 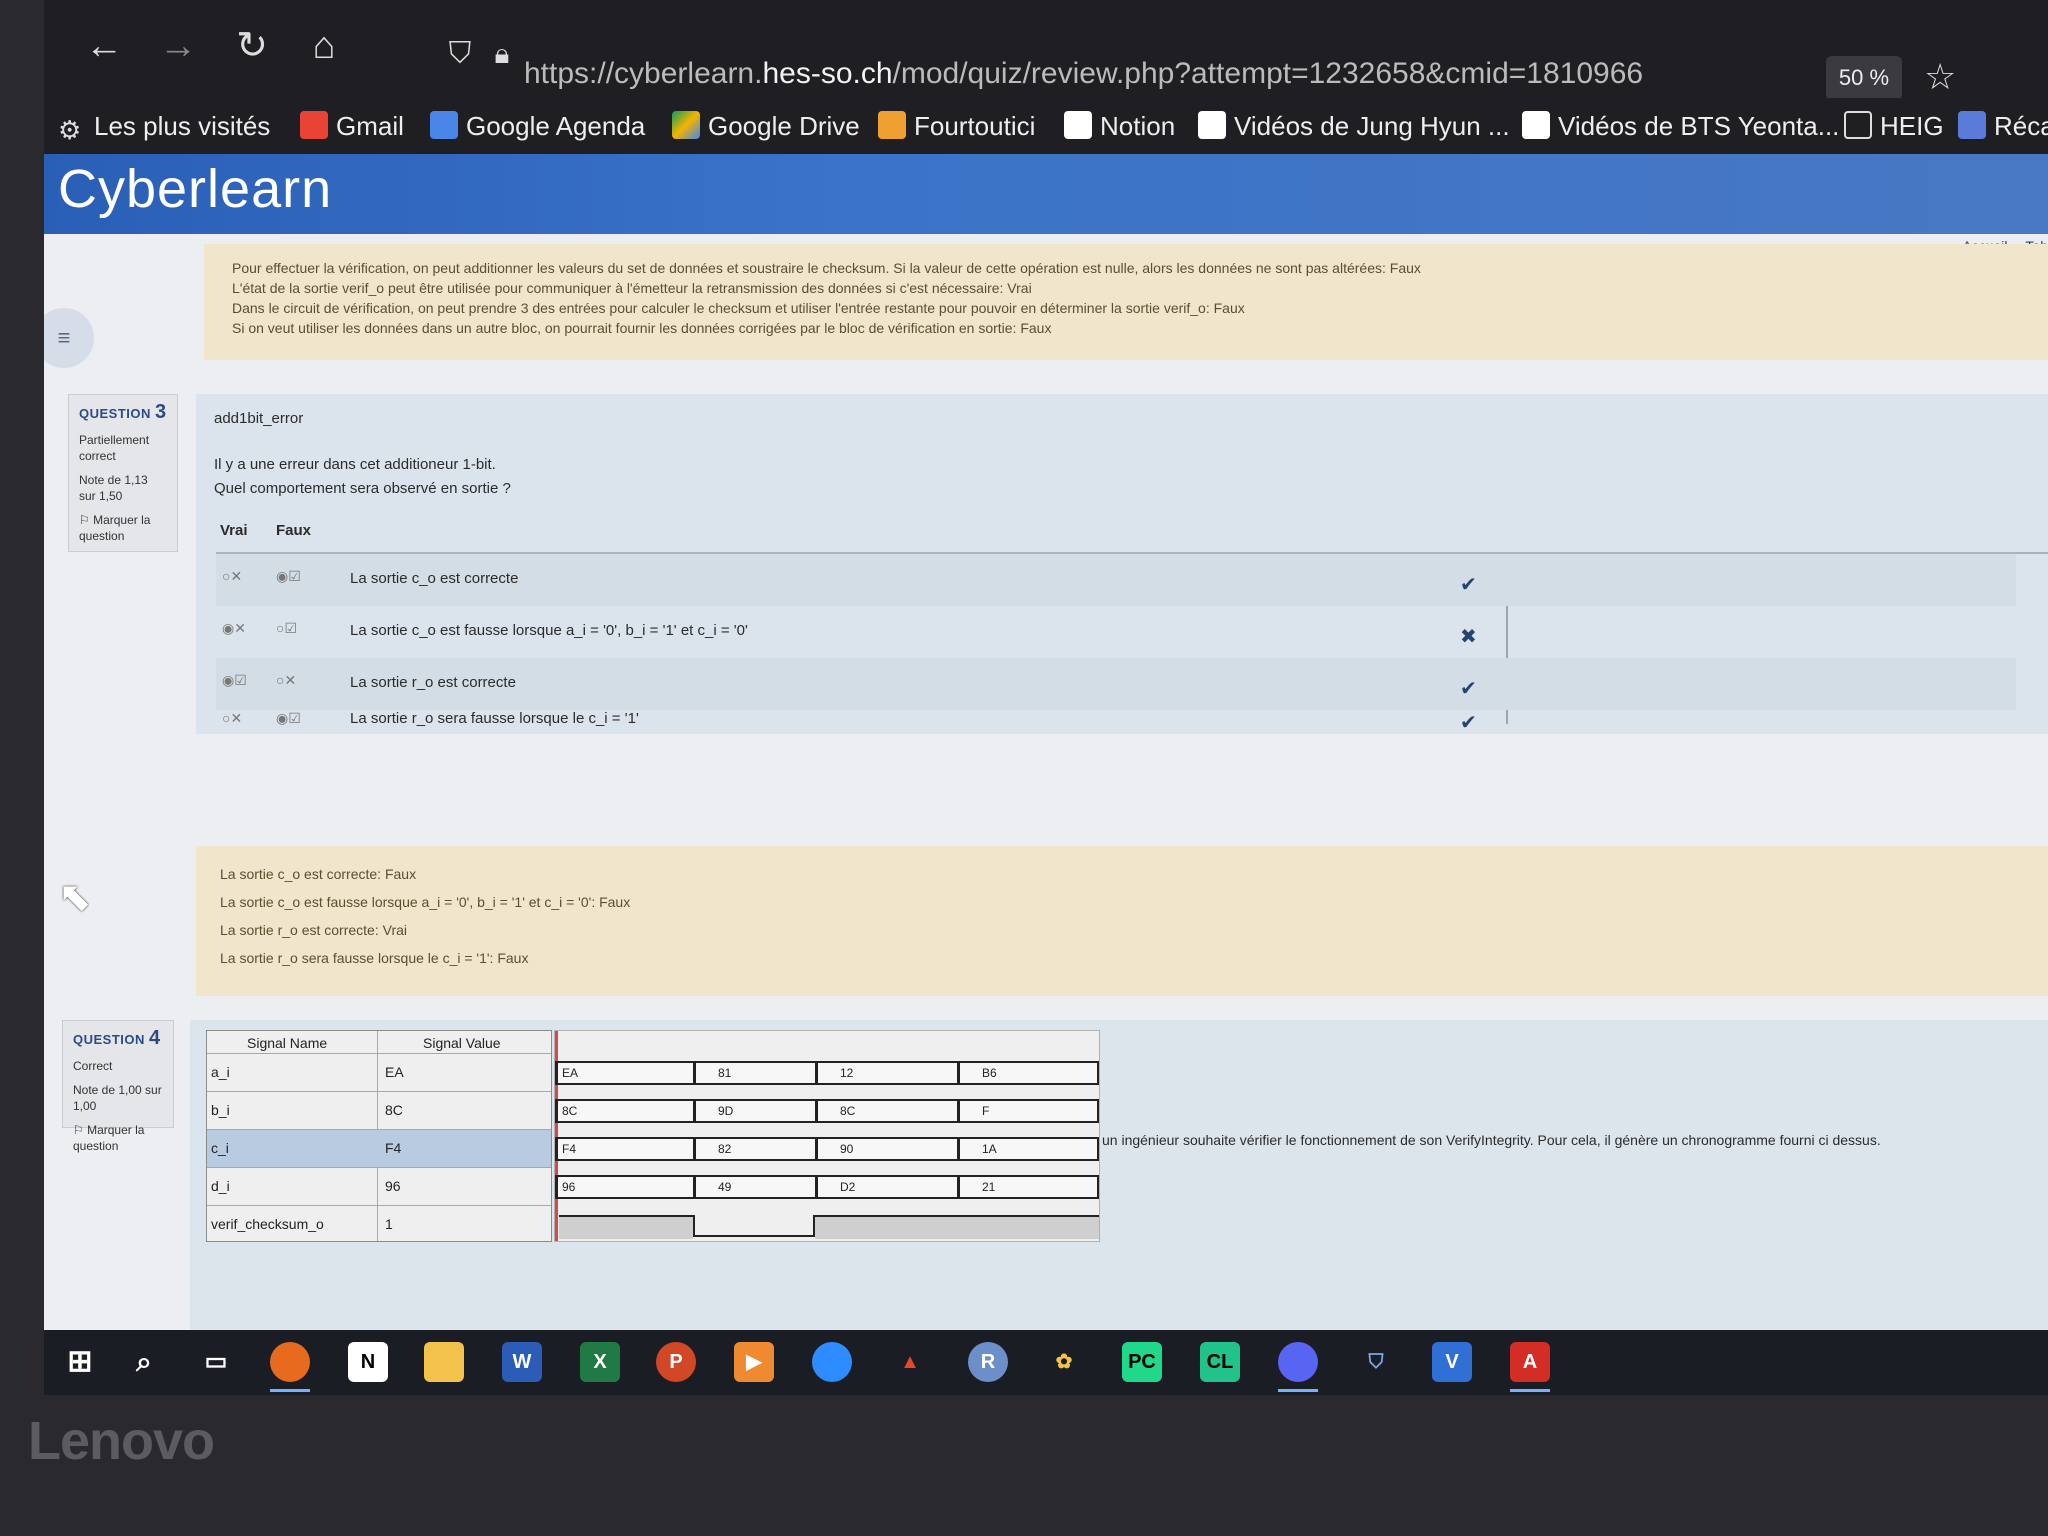 What do you see at coordinates (1064, 1362) in the screenshot?
I see `fan-icon: ✿` at bounding box center [1064, 1362].